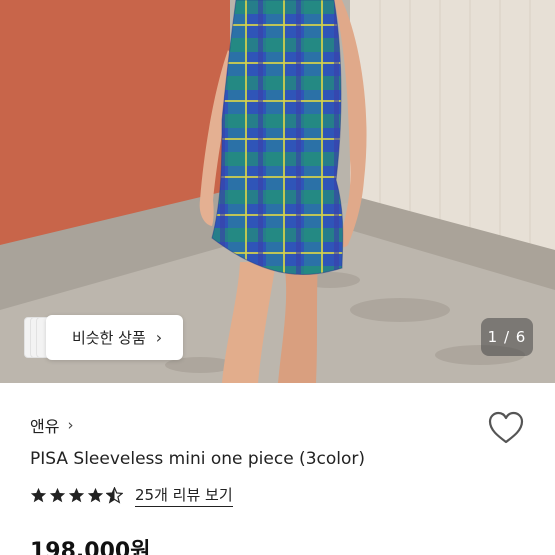 The image size is (555, 555). I want to click on shop-link: 앤유 ›, so click(51, 425).